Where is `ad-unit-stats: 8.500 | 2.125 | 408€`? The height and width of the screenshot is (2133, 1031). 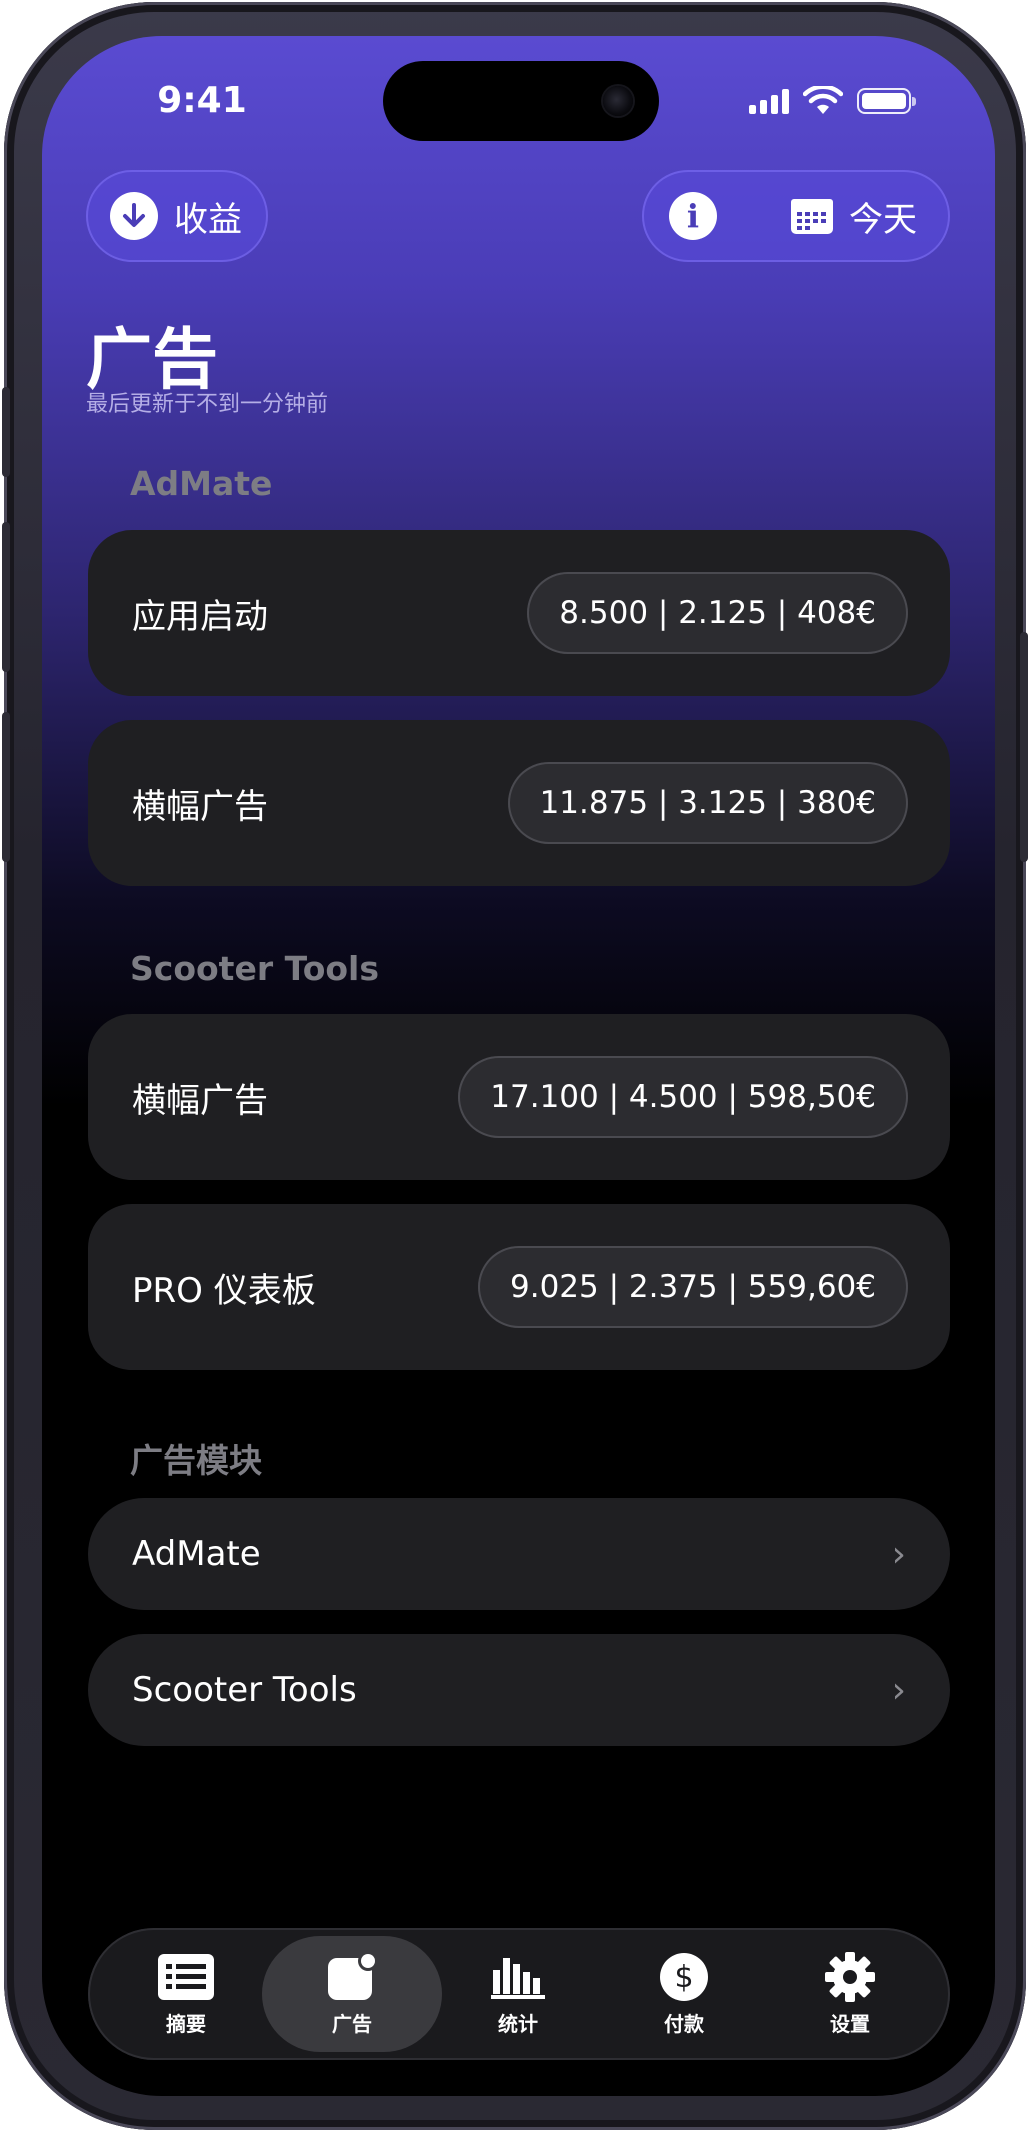
ad-unit-stats: 8.500 | 2.125 | 408€ is located at coordinates (717, 613).